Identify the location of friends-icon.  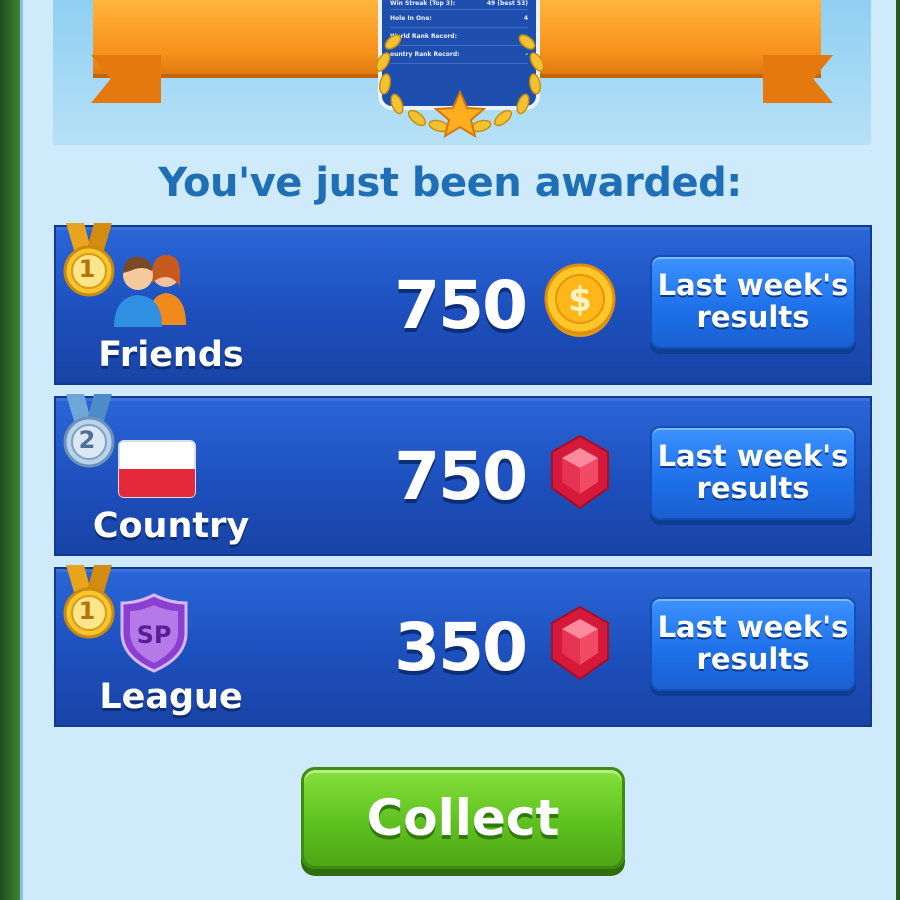
(150, 291).